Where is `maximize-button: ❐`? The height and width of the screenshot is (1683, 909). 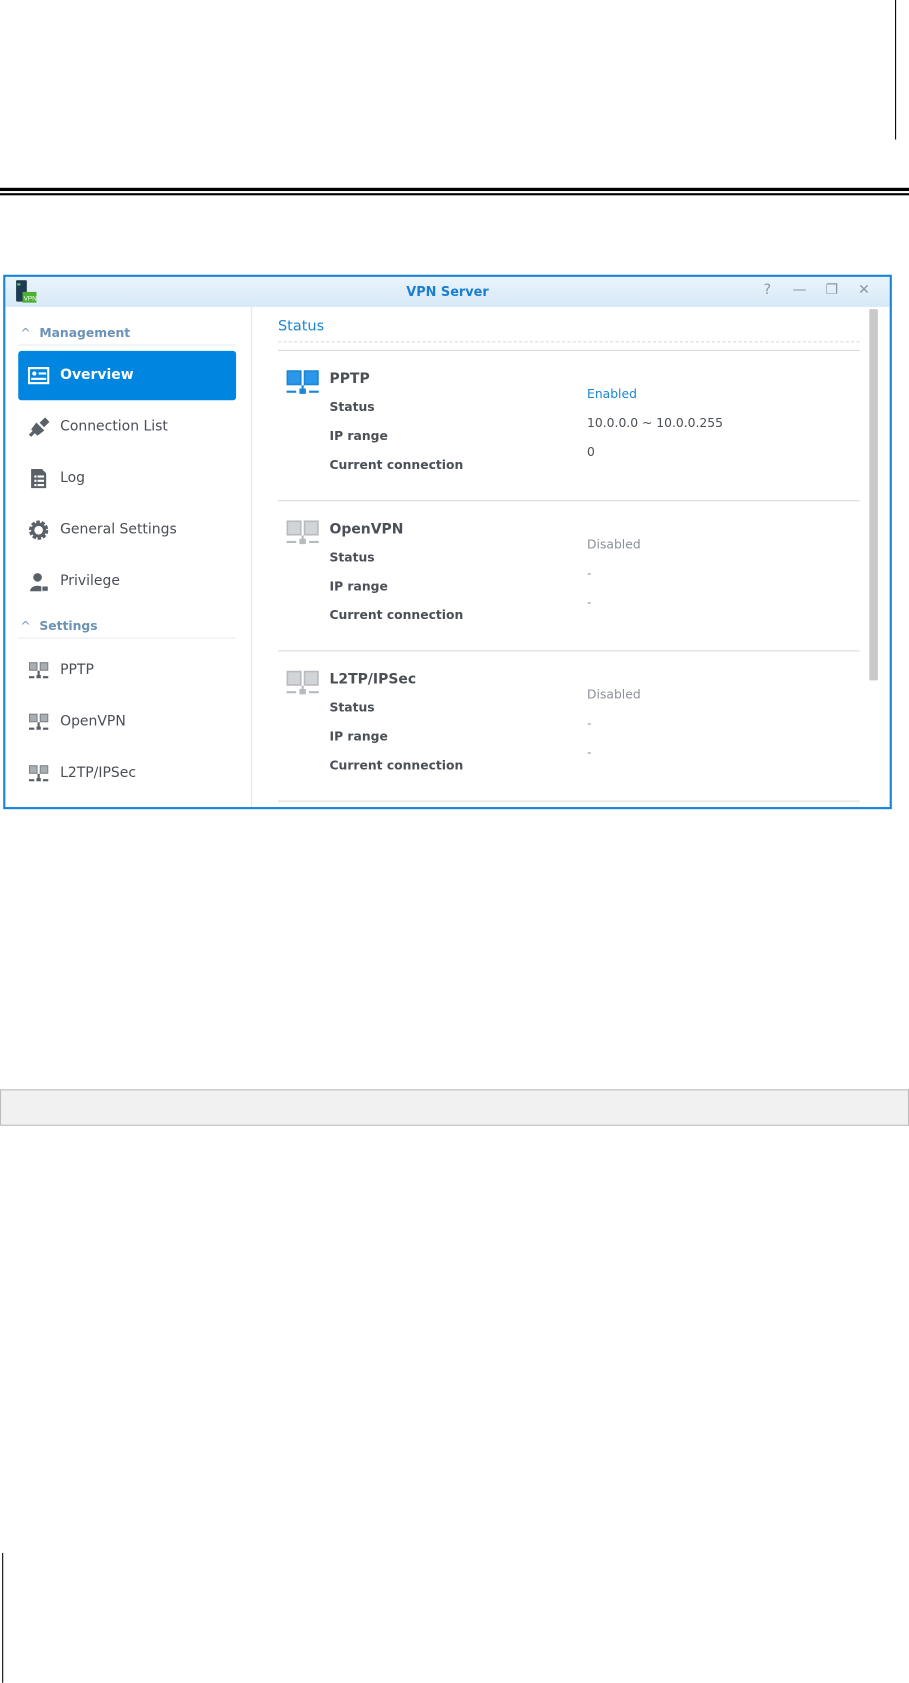 maximize-button: ❐ is located at coordinates (831, 290).